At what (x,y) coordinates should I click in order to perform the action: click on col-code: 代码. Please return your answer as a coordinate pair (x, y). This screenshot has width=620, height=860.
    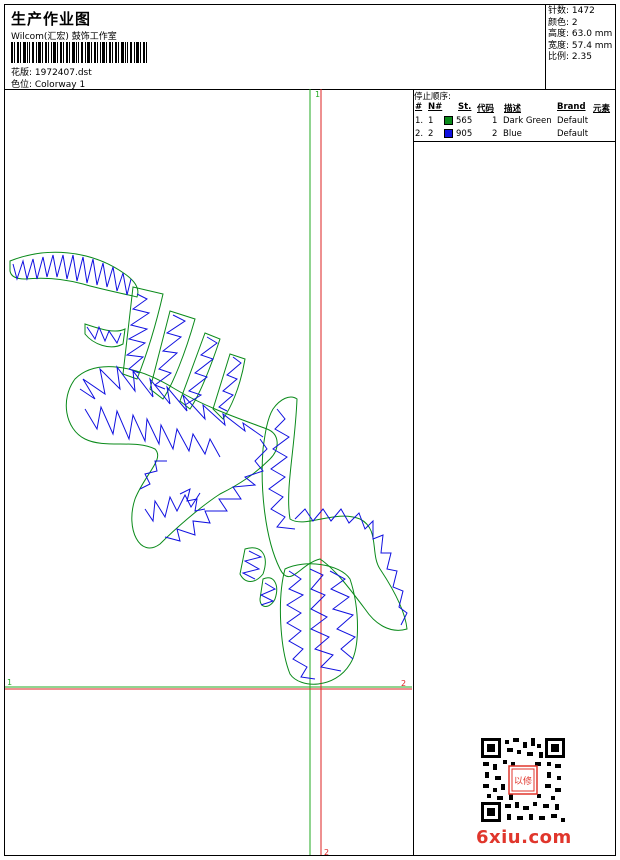
    Looking at the image, I should click on (486, 109).